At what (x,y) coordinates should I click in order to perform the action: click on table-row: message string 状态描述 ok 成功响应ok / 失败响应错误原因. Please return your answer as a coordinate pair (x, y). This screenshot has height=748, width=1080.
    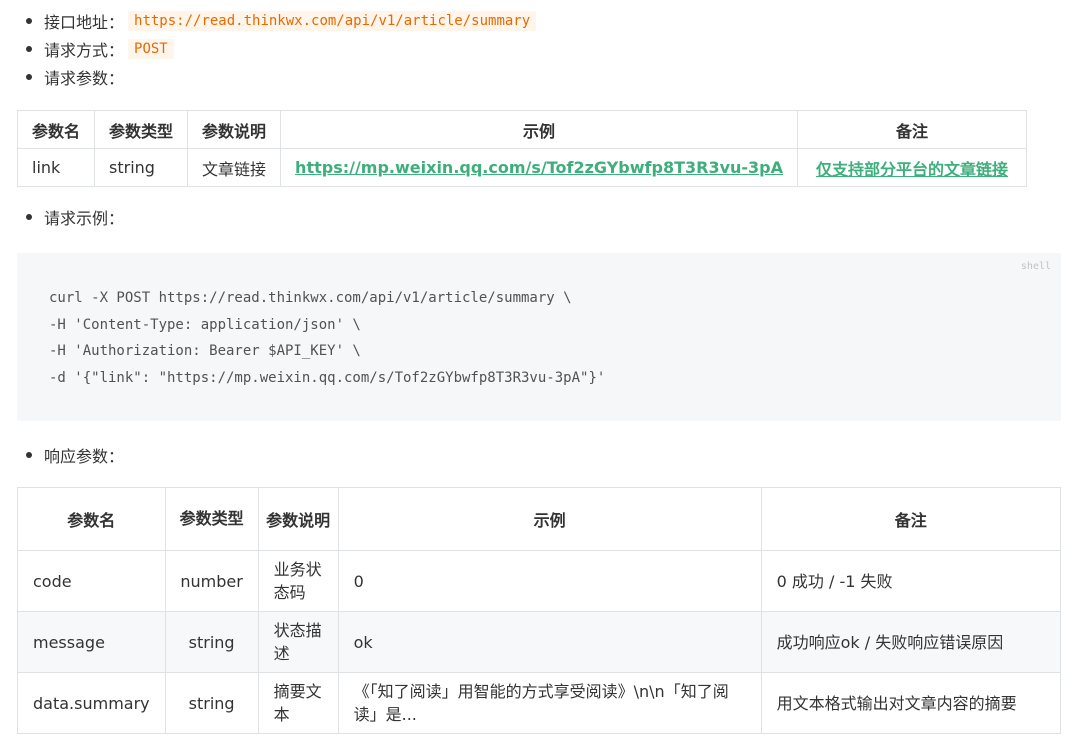
    Looking at the image, I should click on (539, 642).